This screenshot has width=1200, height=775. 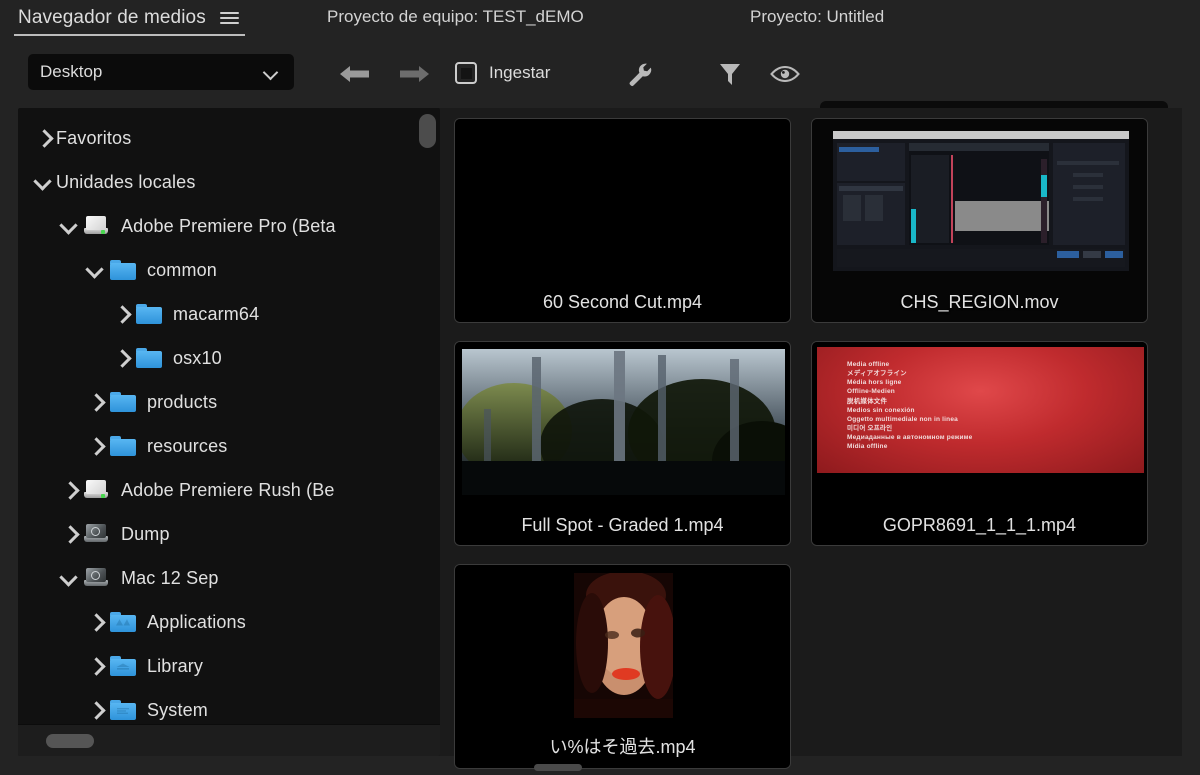 What do you see at coordinates (229, 740) in the screenshot?
I see `tree-horizontal-scrollbar` at bounding box center [229, 740].